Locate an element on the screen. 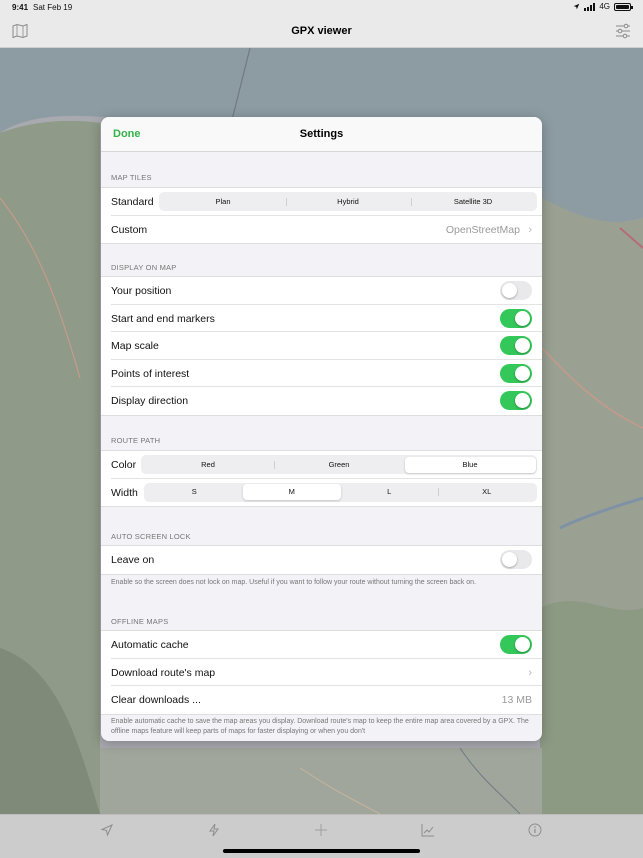 The height and width of the screenshot is (858, 643). poi-label: Points of interest is located at coordinates (150, 373).